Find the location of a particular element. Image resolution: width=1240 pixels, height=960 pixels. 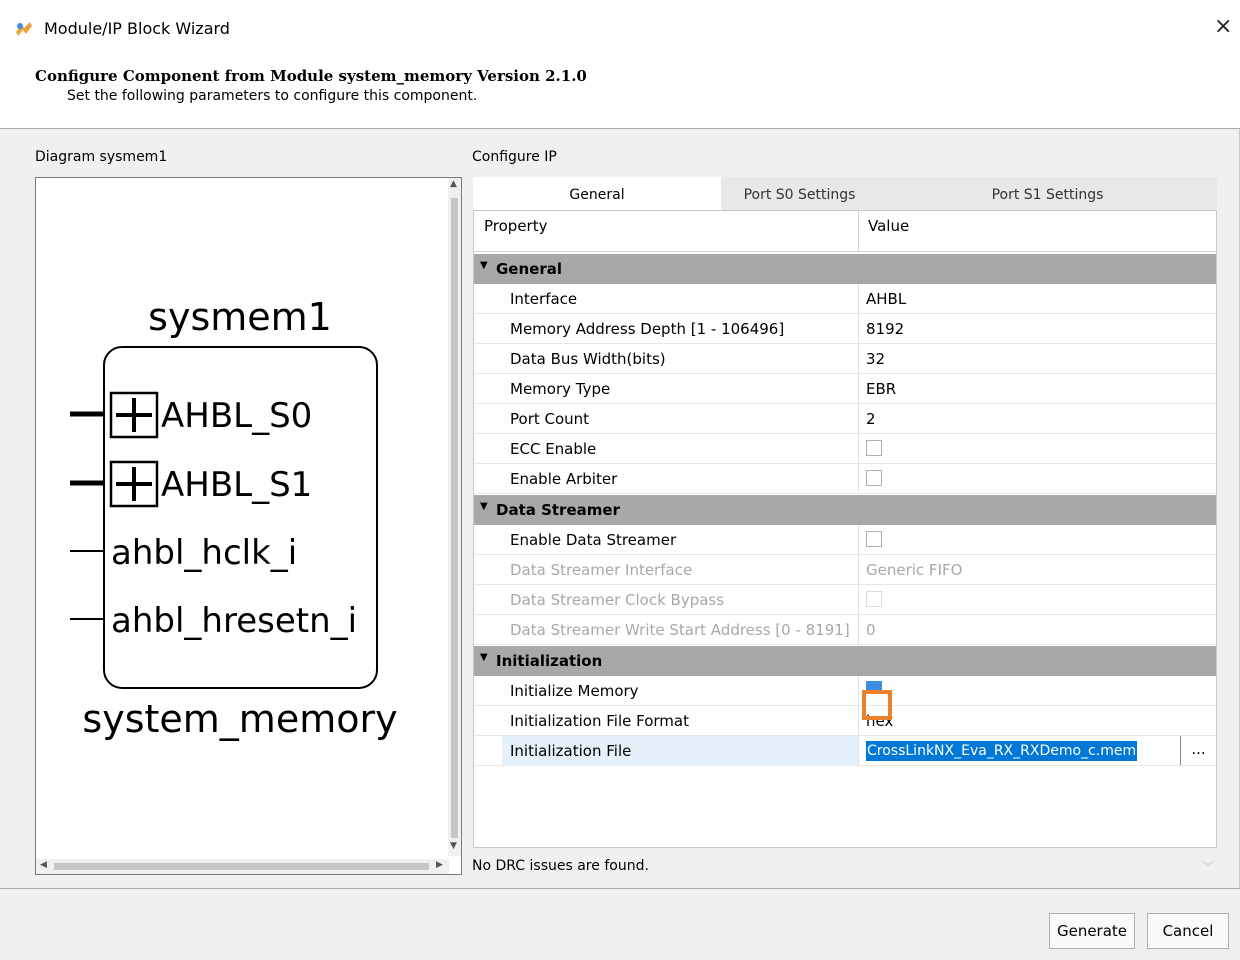

ecc-enable-checkbox is located at coordinates (874, 448).